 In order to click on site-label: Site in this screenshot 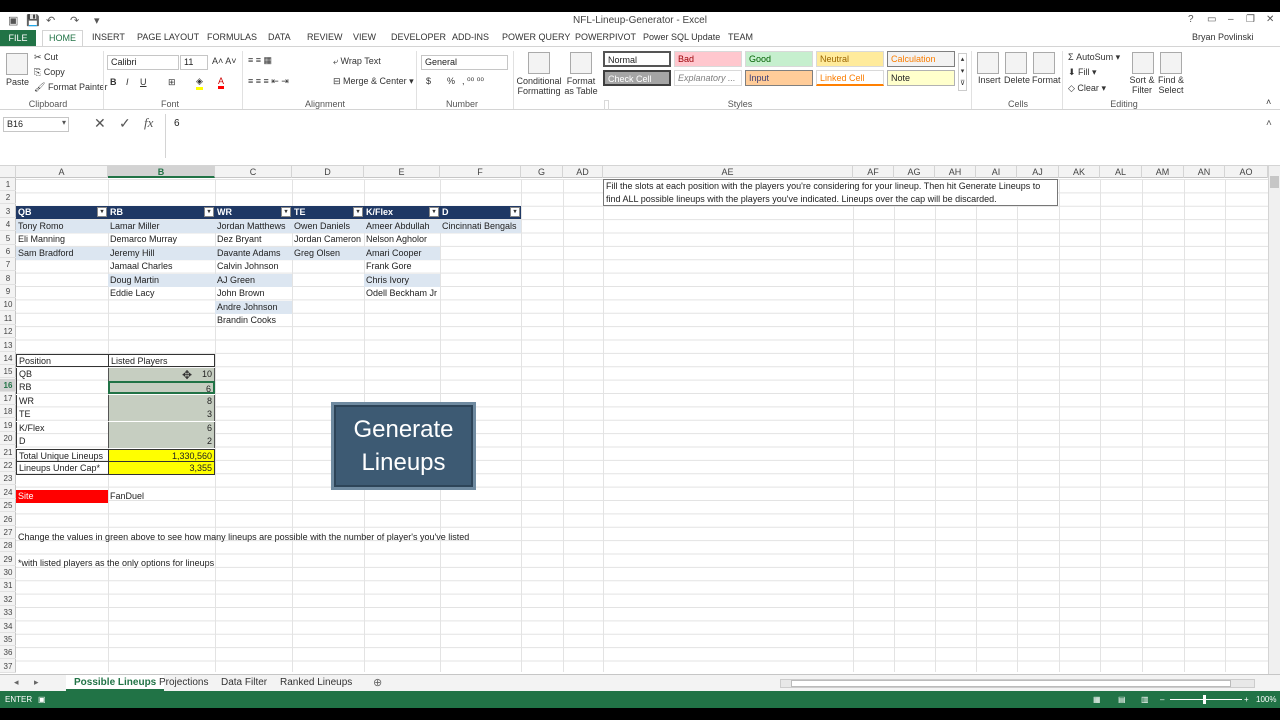, I will do `click(62, 496)`.